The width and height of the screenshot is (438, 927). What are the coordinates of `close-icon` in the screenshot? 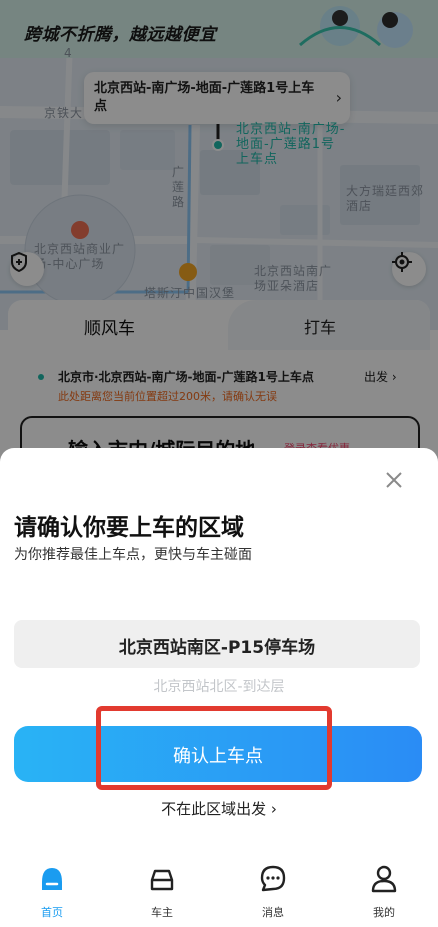 It's located at (394, 480).